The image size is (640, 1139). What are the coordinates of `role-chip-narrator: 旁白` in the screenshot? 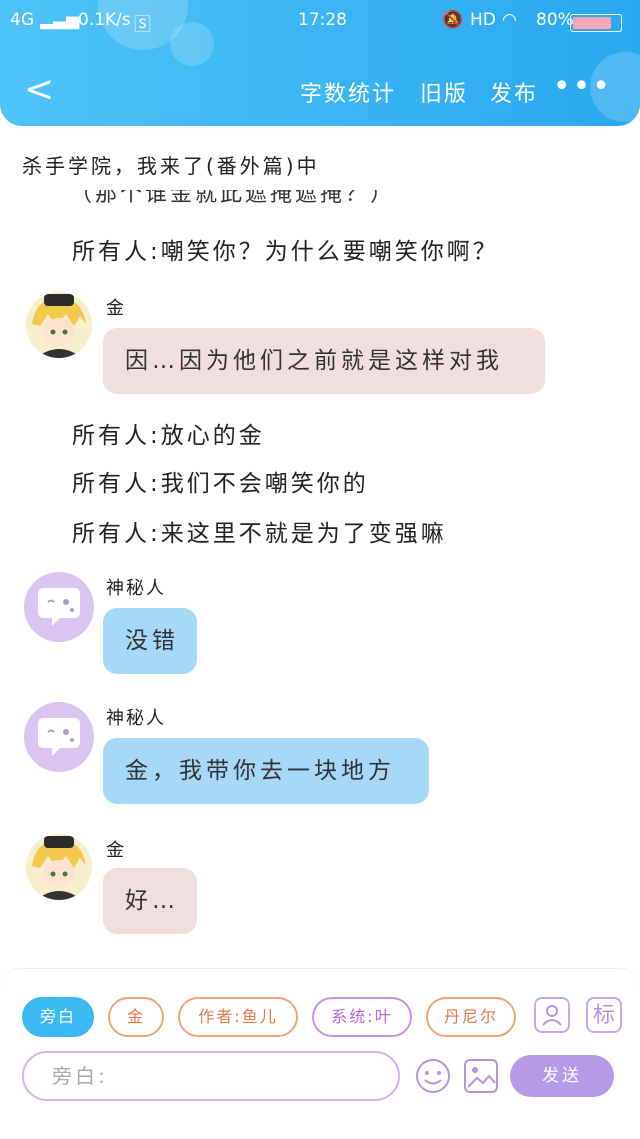 It's located at (58, 1017).